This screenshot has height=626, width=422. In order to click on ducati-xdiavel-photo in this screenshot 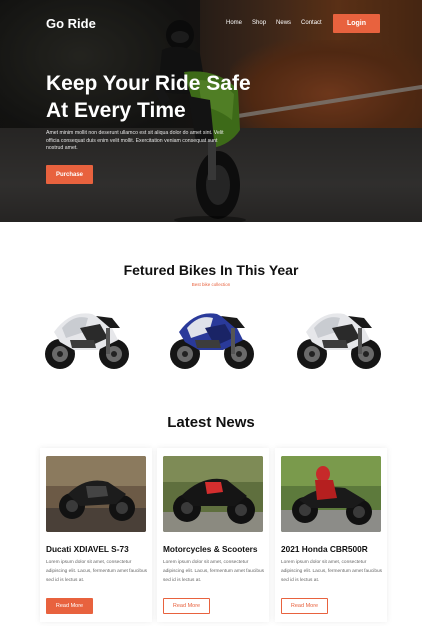, I will do `click(96, 494)`.